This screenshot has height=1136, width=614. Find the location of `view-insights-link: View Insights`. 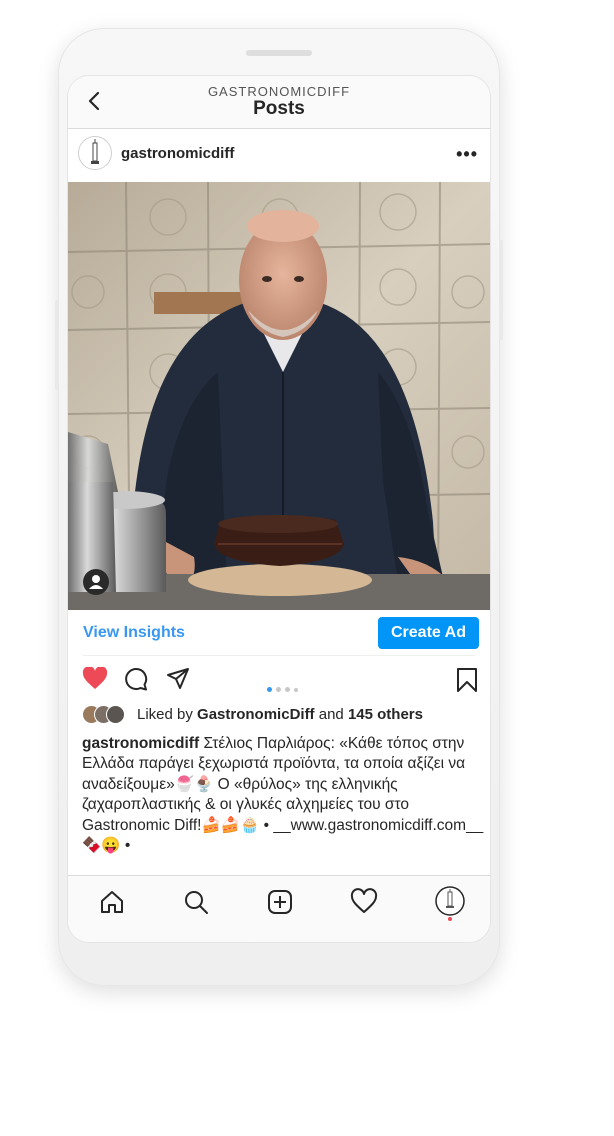

view-insights-link: View Insights is located at coordinates (134, 633).